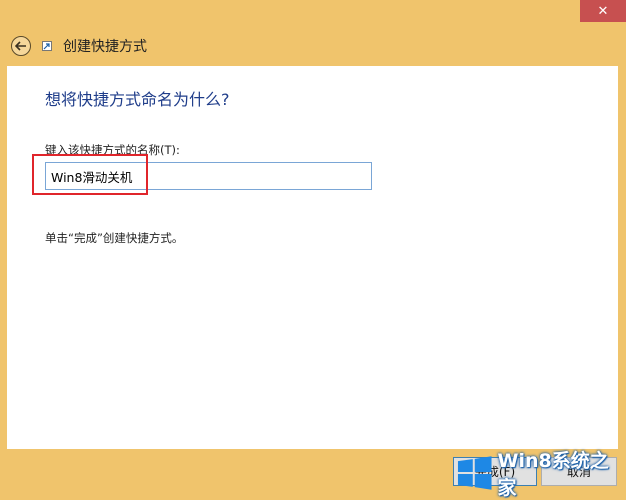 This screenshot has width=626, height=500. I want to click on title-bar: 创建快捷方式, so click(313, 45).